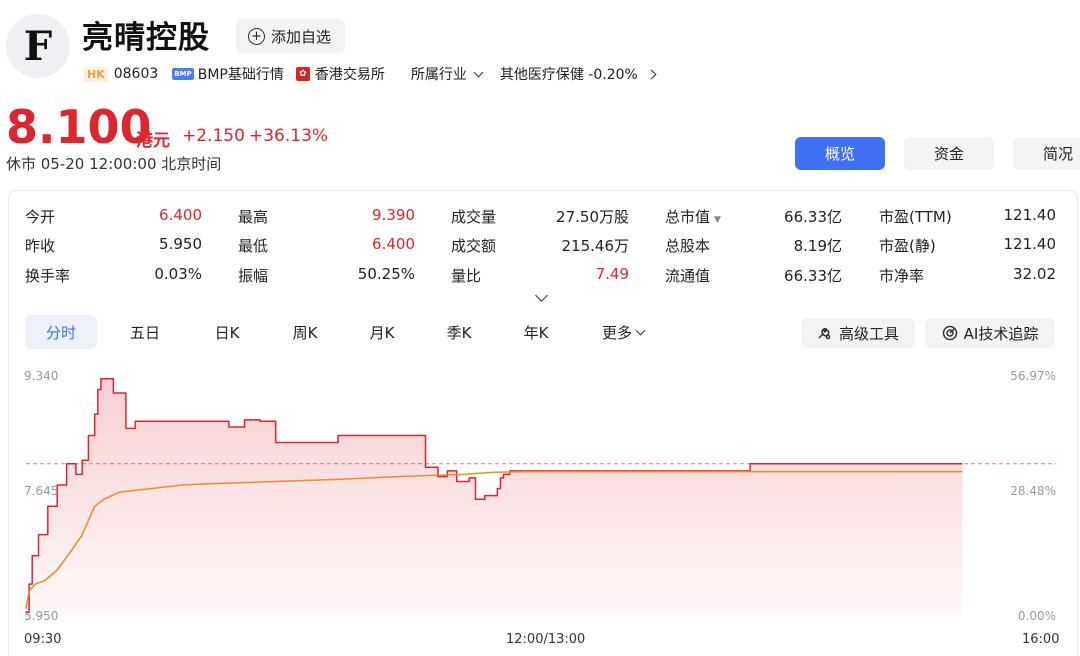 This screenshot has width=1080, height=656. I want to click on y-tick-right: 0.00%, so click(1036, 616).